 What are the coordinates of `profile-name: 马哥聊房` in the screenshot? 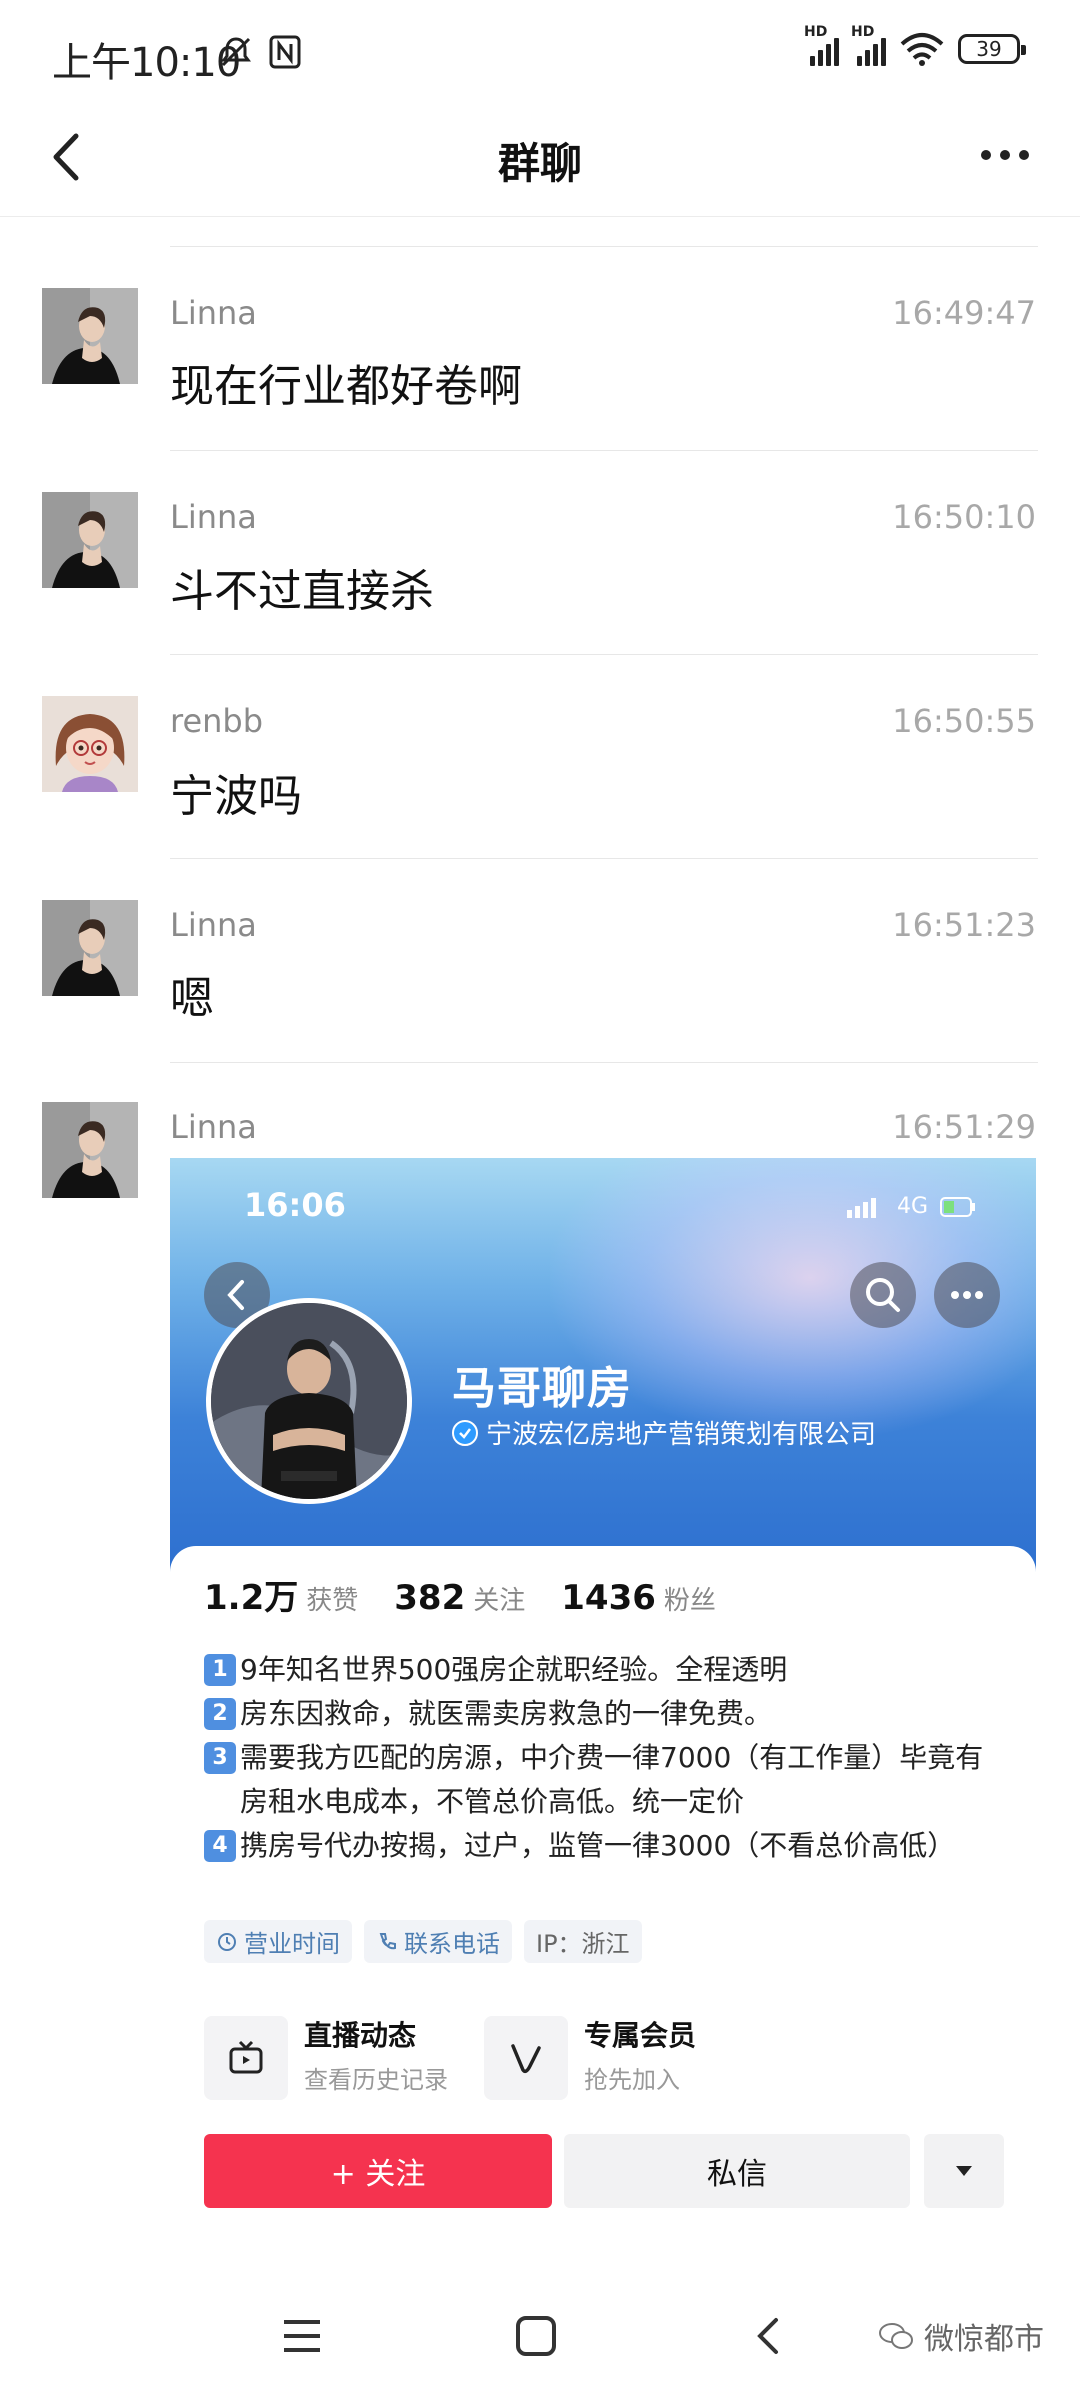 It's located at (542, 1388).